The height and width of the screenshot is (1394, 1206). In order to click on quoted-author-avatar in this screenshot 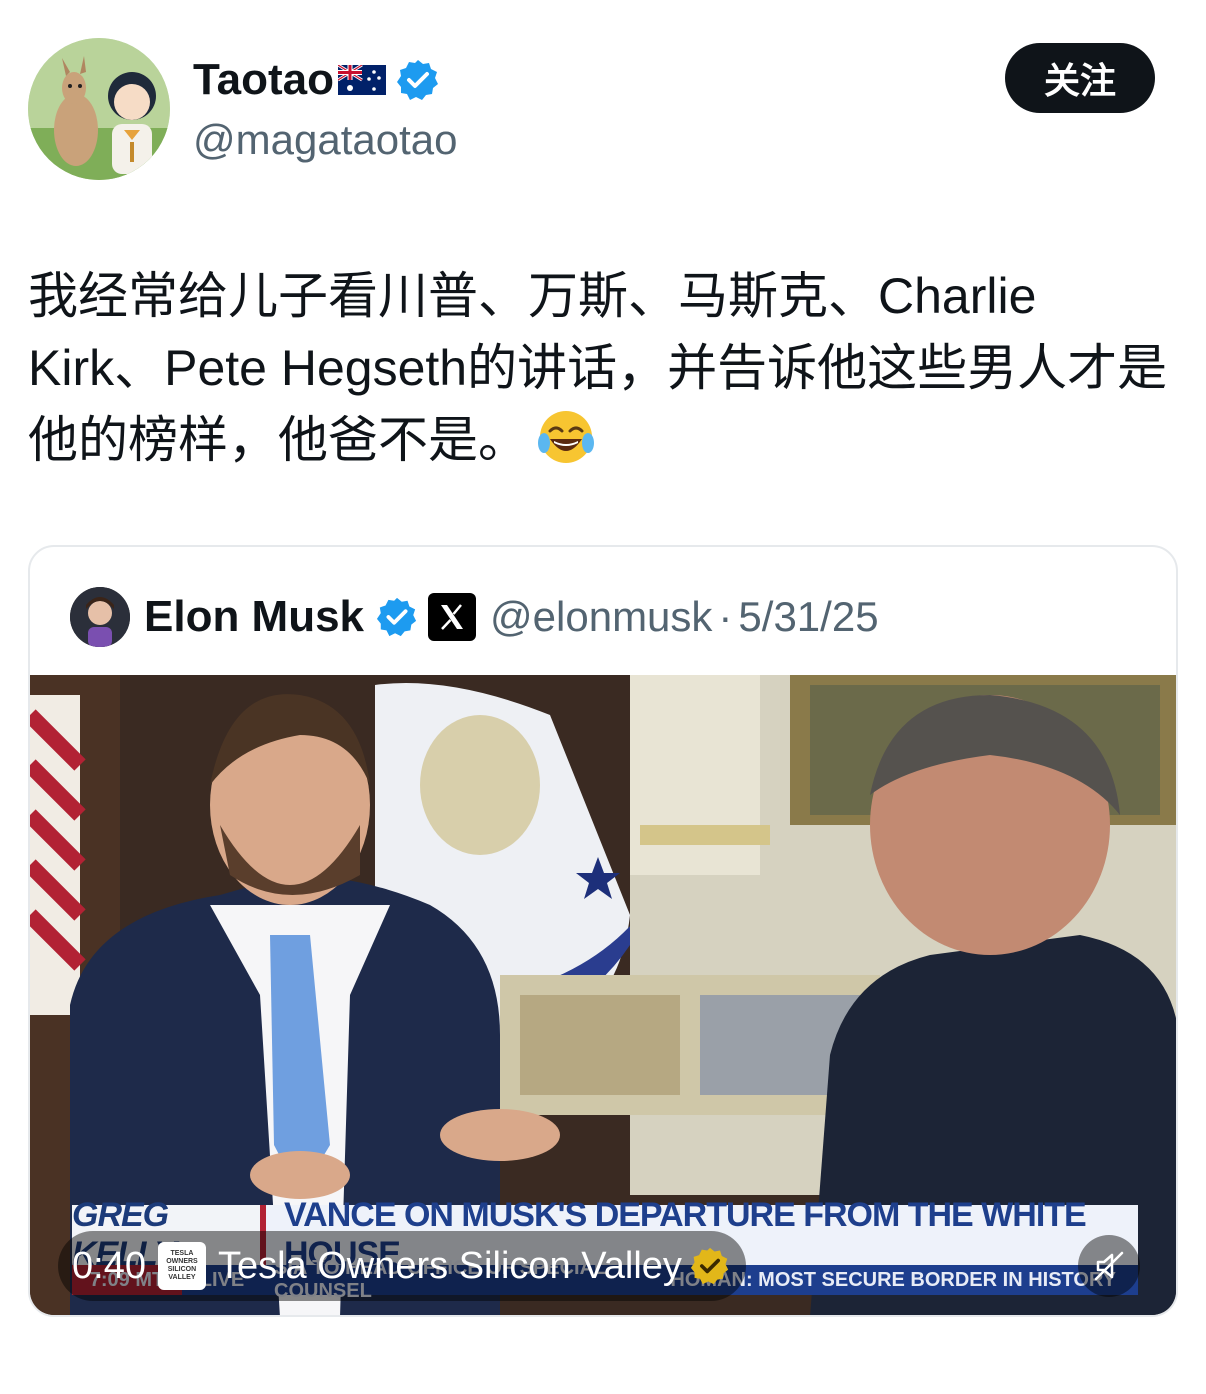, I will do `click(100, 617)`.